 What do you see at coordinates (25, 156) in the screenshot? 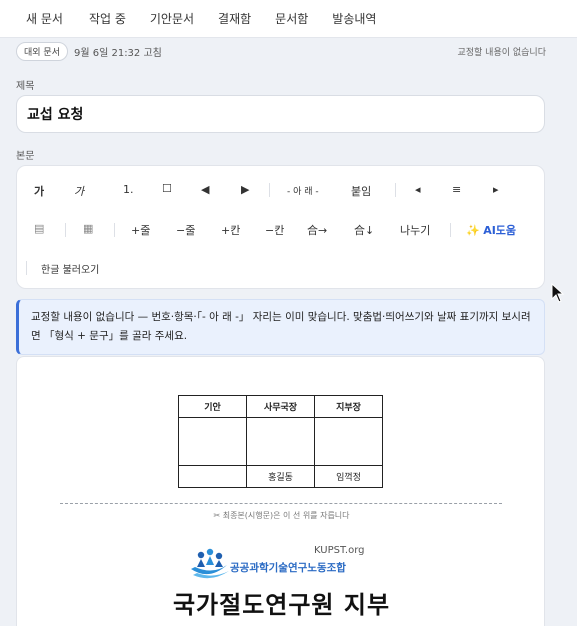
I see `body-label: 본문` at bounding box center [25, 156].